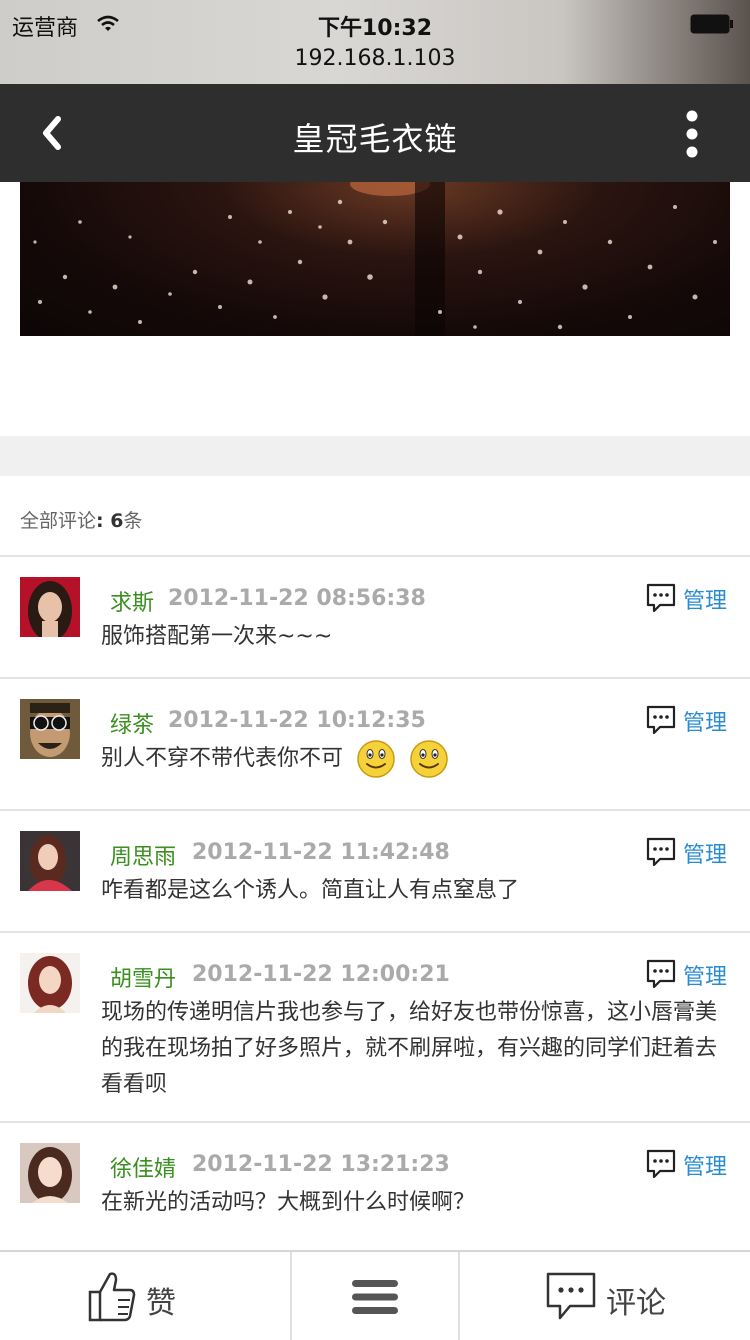 The height and width of the screenshot is (1340, 750). I want to click on comment-count-unit: 条, so click(133, 521).